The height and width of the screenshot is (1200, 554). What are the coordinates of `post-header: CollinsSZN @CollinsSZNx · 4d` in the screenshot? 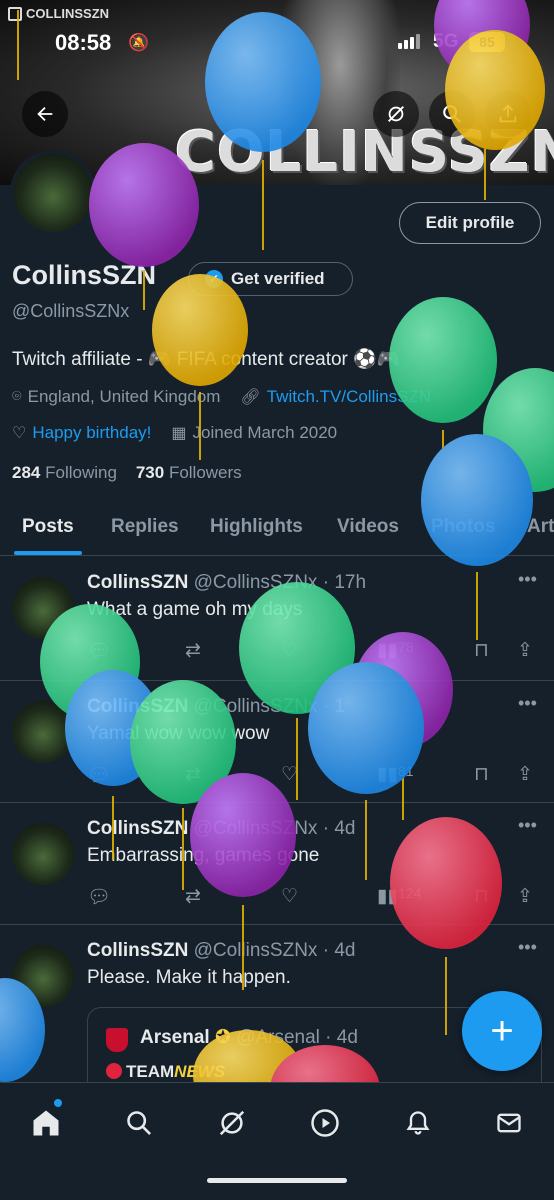 It's located at (221, 951).